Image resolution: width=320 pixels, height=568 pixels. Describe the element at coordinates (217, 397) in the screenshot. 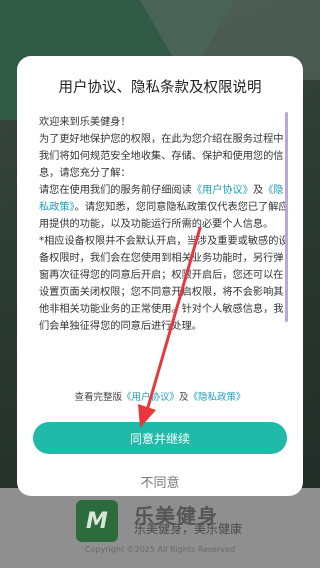

I see `full-privacy-policy-link: 《隐私政策》` at that location.